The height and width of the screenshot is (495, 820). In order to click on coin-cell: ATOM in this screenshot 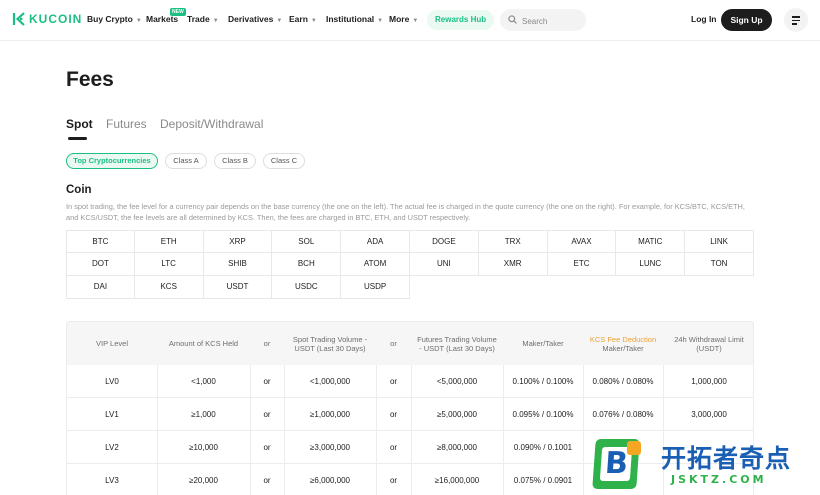, I will do `click(375, 264)`.